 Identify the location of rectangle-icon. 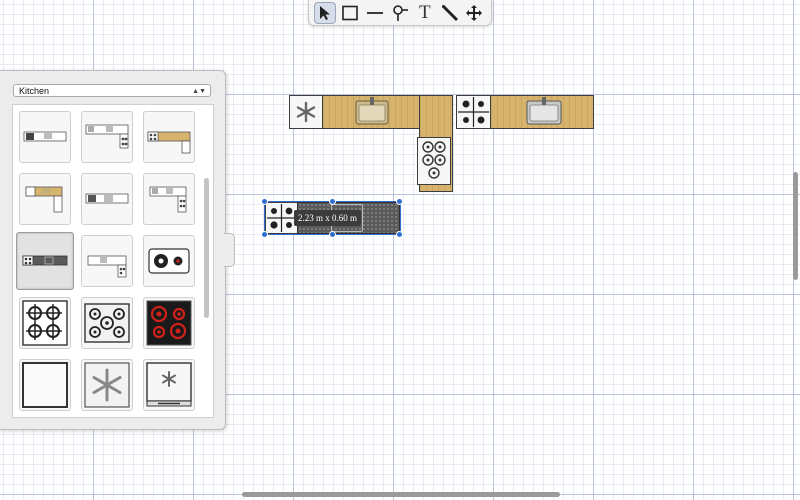
(350, 12).